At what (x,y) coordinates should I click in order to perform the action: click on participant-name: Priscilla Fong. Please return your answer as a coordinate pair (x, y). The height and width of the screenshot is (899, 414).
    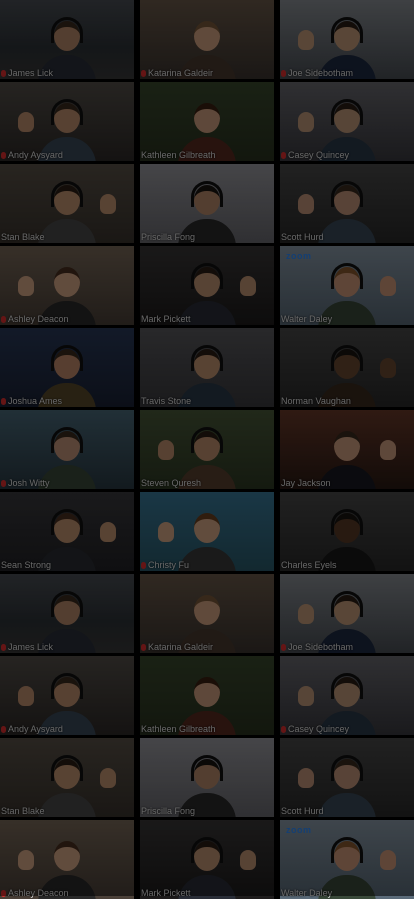
    Looking at the image, I should click on (168, 237).